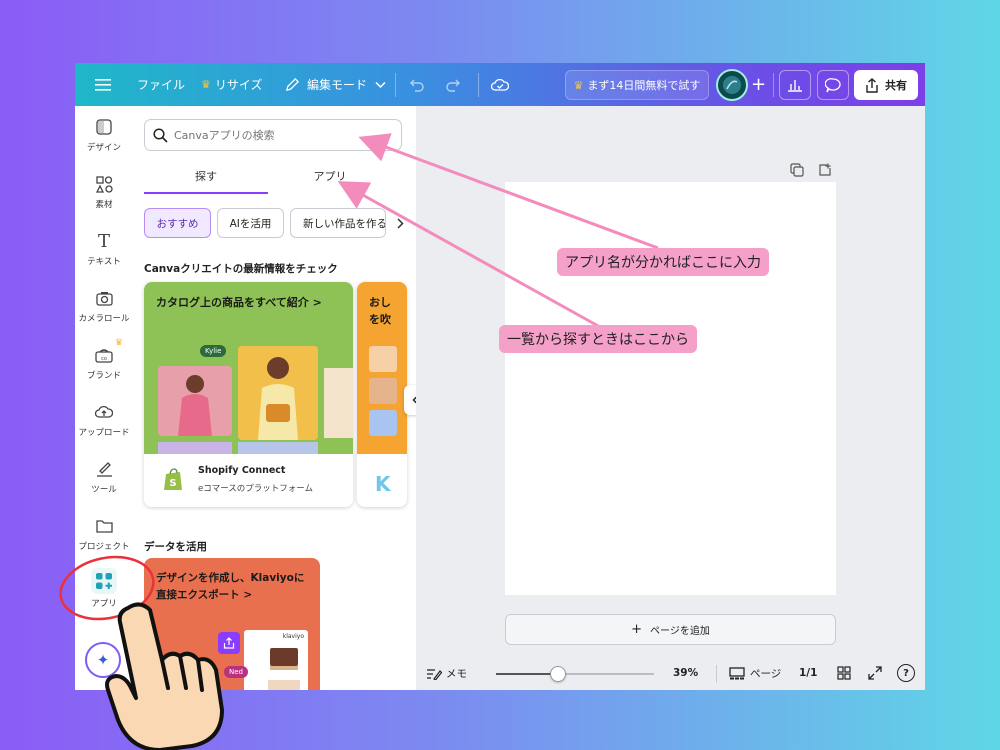  Describe the element at coordinates (737, 673) in the screenshot. I see `pages-icon` at that location.